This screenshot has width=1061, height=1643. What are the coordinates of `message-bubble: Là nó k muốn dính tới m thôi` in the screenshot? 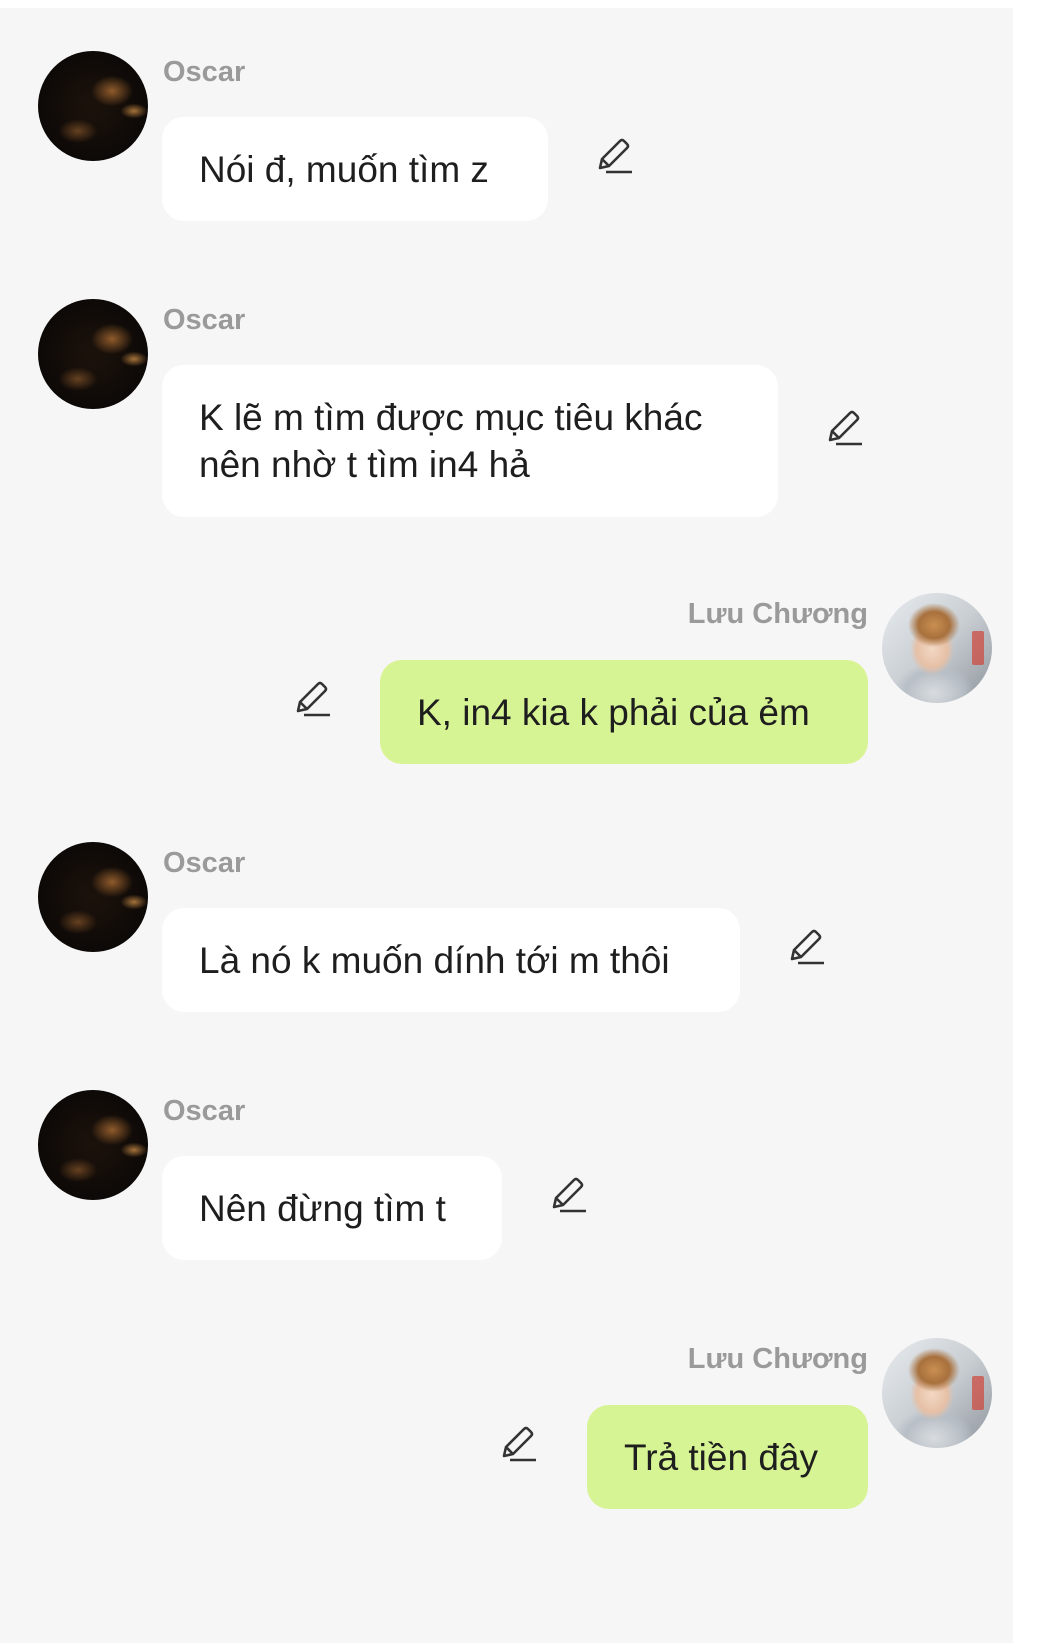 It's located at (451, 960).